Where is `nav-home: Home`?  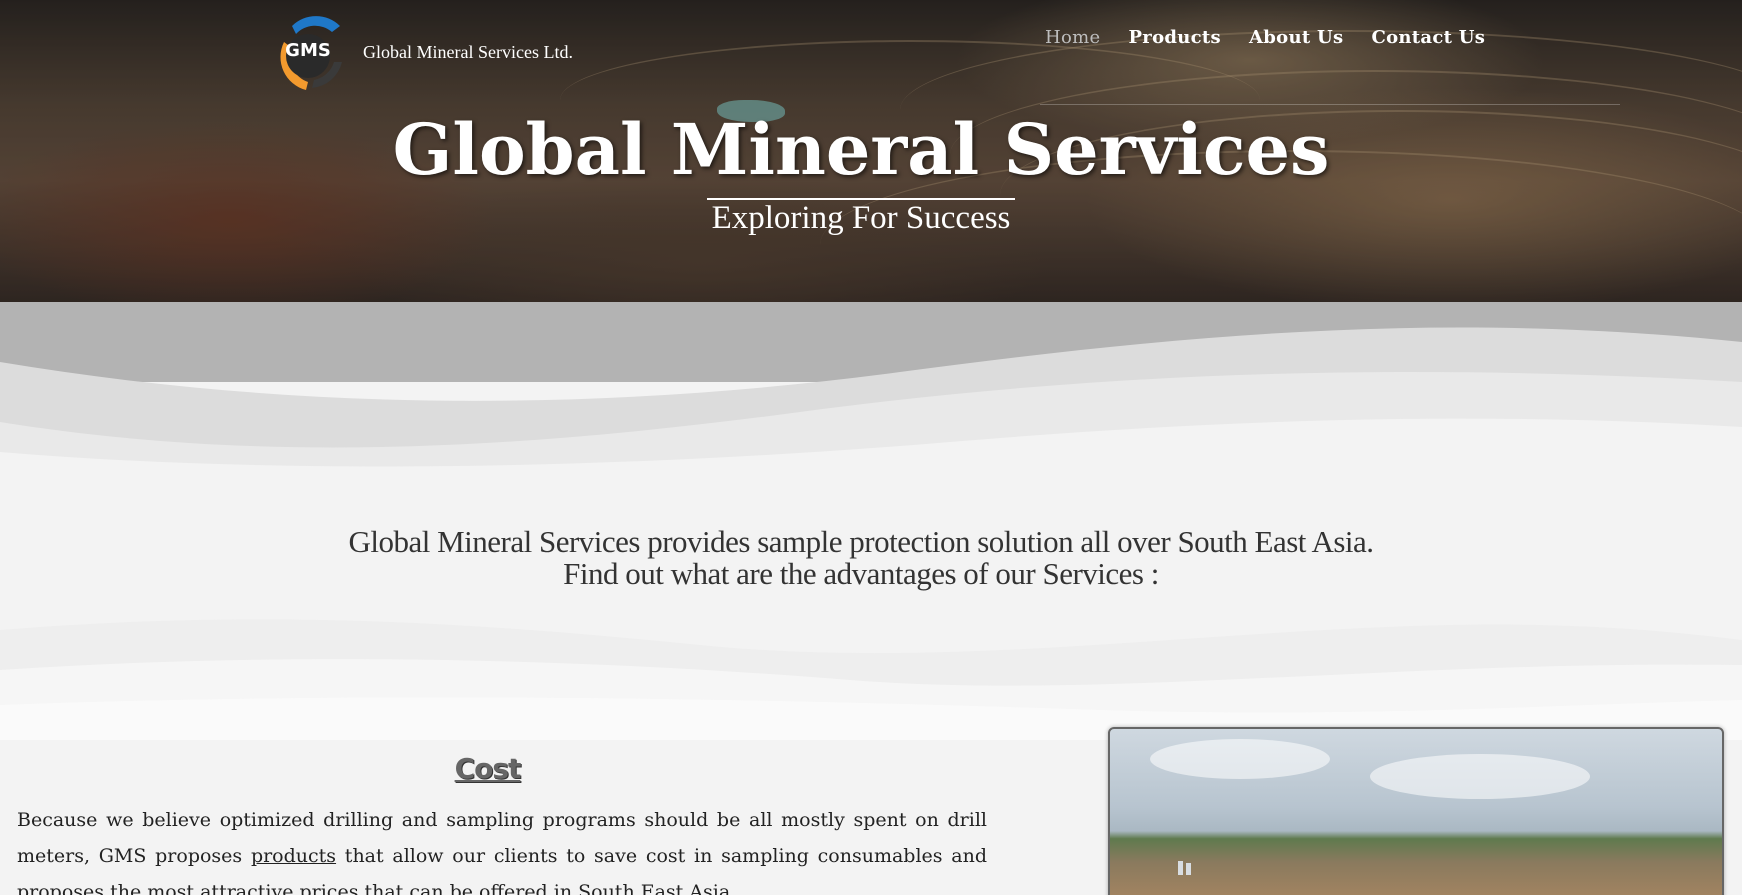 nav-home: Home is located at coordinates (1072, 37).